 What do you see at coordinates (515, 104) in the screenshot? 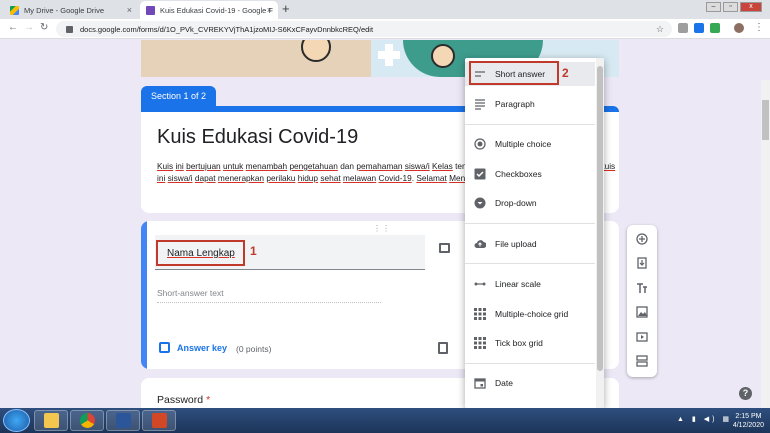
I see `menu-item-label: Paragraph` at bounding box center [515, 104].